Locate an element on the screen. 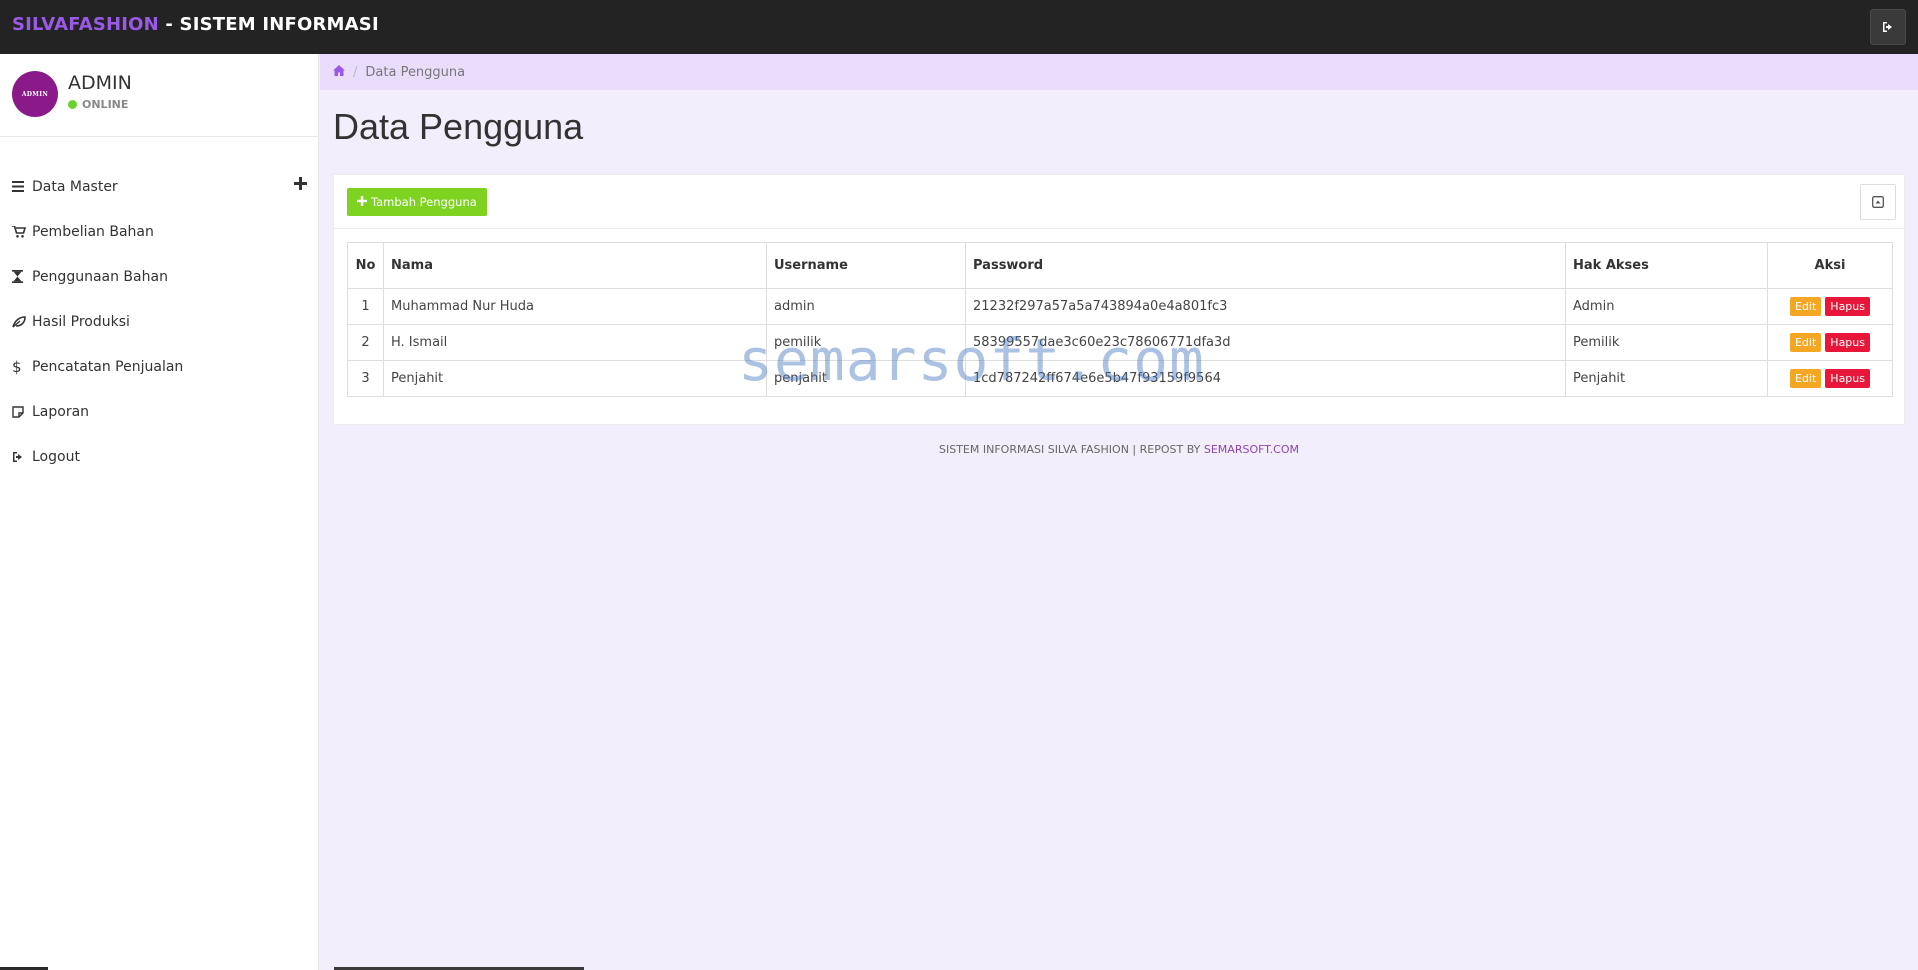 Image resolution: width=1918 pixels, height=970 pixels. sidebar-item-logout: Logout is located at coordinates (159, 456).